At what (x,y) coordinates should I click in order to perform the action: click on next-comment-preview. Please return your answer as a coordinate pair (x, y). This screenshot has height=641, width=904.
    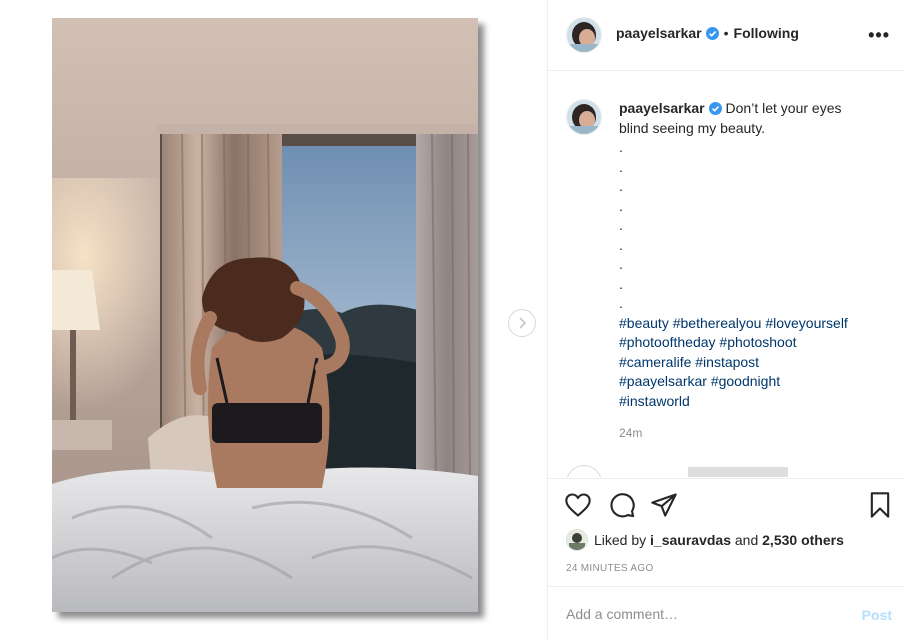
    Looking at the image, I should click on (738, 472).